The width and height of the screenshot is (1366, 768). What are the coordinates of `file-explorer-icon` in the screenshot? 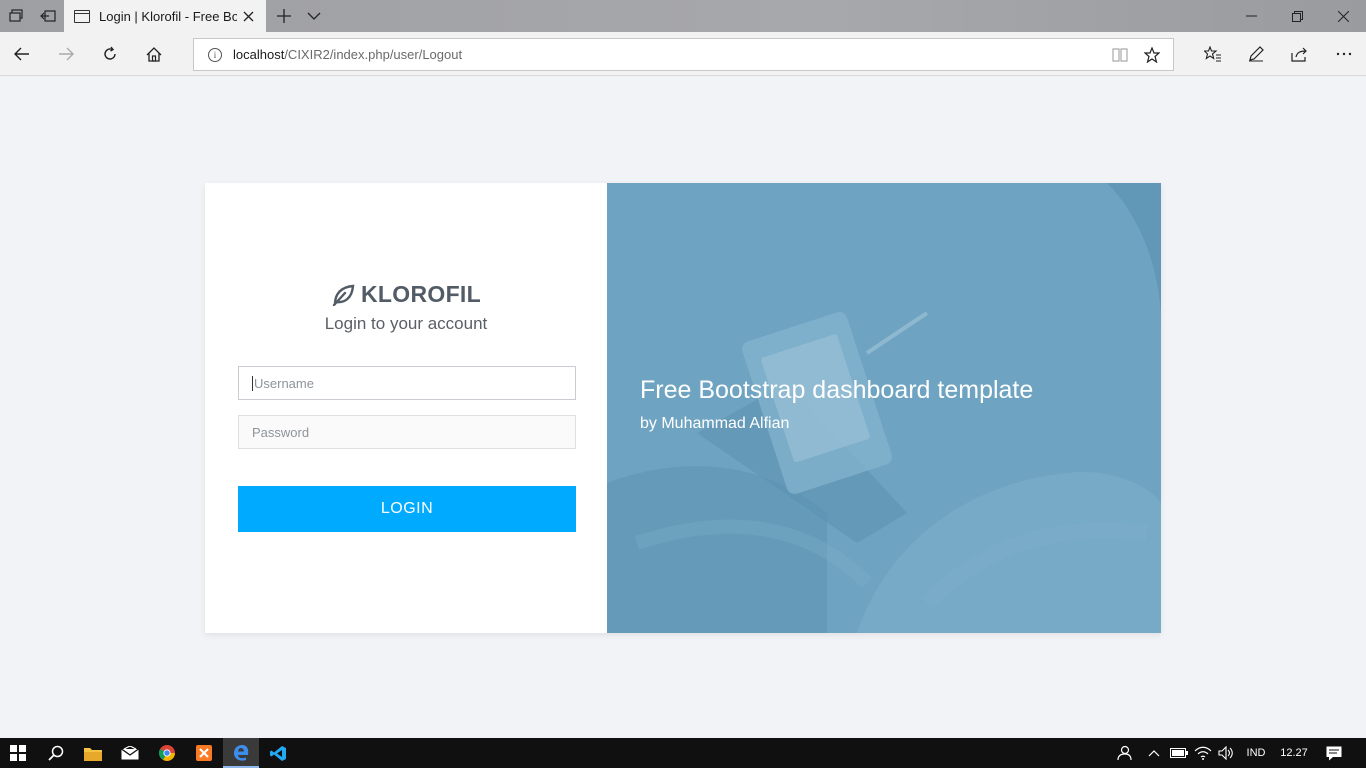 It's located at (93, 753).